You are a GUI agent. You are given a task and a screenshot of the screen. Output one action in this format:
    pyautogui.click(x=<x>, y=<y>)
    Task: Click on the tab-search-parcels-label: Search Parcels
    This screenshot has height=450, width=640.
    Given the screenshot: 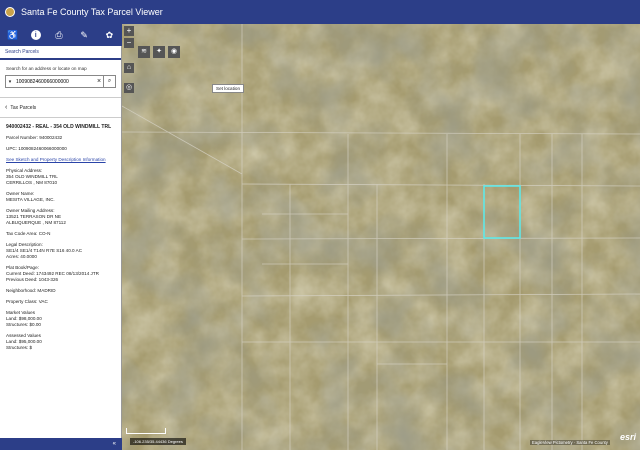 What is the action you would take?
    pyautogui.click(x=22, y=52)
    